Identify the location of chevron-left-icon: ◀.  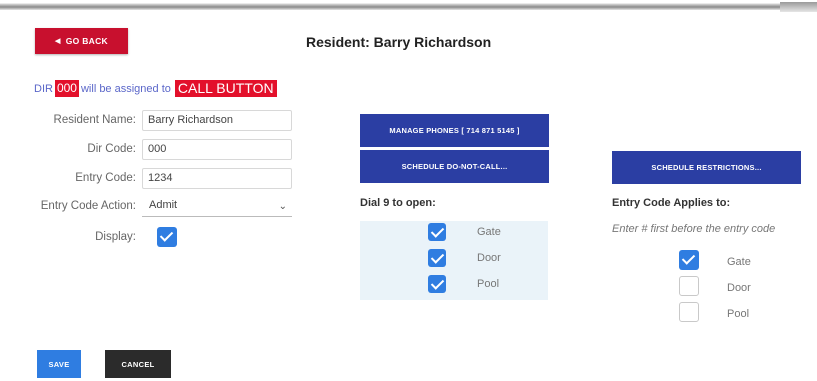
(58, 41).